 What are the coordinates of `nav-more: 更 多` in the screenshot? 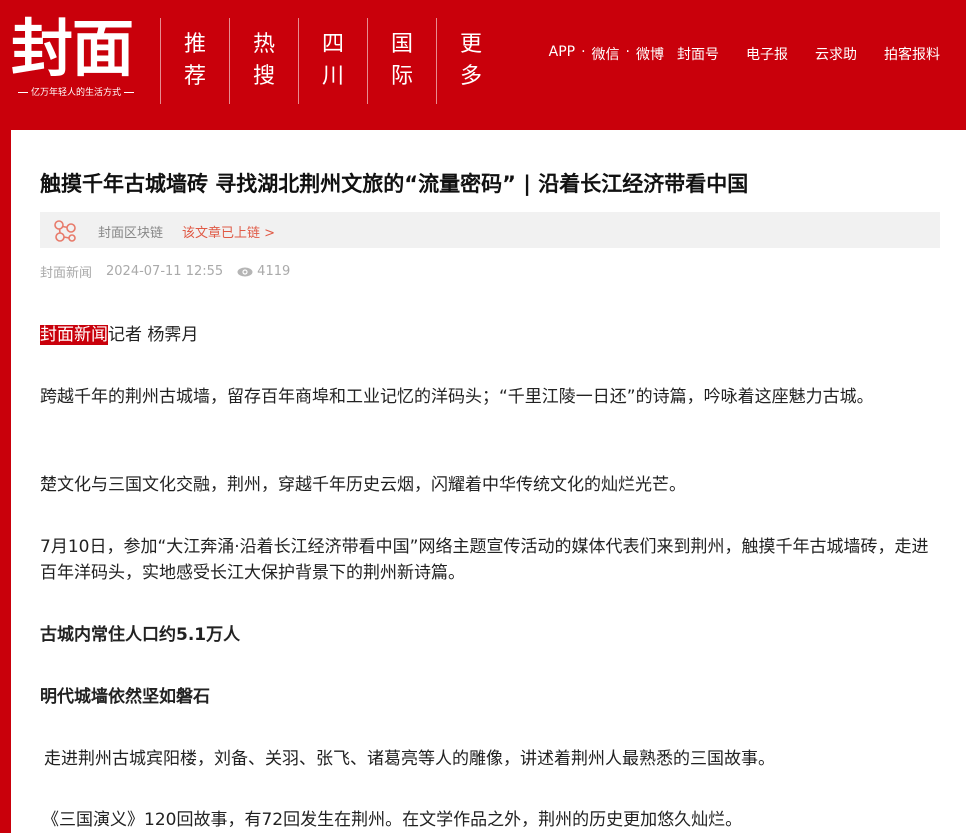 It's located at (470, 61).